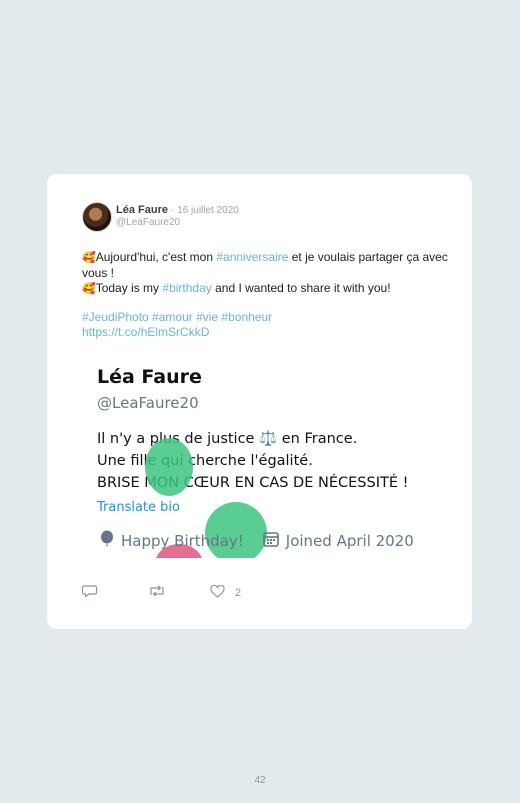 The height and width of the screenshot is (803, 520). What do you see at coordinates (177, 317) in the screenshot?
I see `hashtags-link: #JeudiPhoto #amour #vie #bonheur` at bounding box center [177, 317].